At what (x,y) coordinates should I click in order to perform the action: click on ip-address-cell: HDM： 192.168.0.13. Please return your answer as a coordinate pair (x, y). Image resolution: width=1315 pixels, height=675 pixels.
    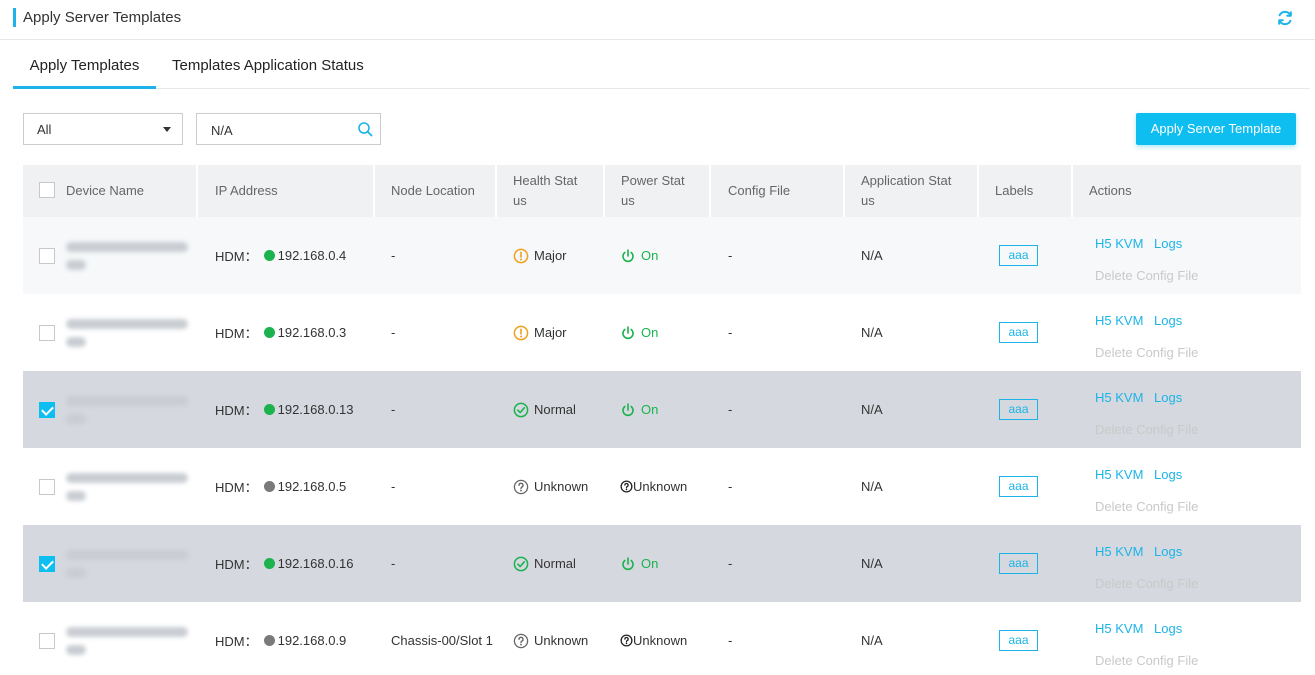
    Looking at the image, I should click on (284, 409).